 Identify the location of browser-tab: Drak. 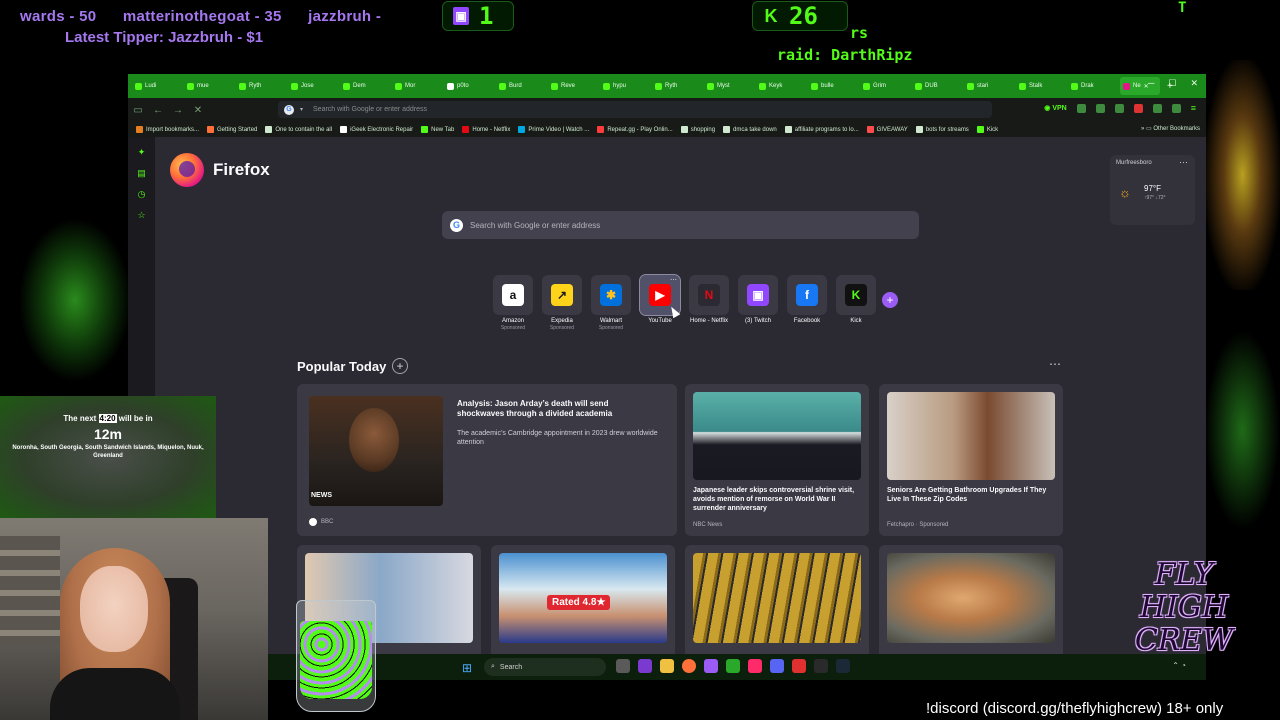
(1093, 86).